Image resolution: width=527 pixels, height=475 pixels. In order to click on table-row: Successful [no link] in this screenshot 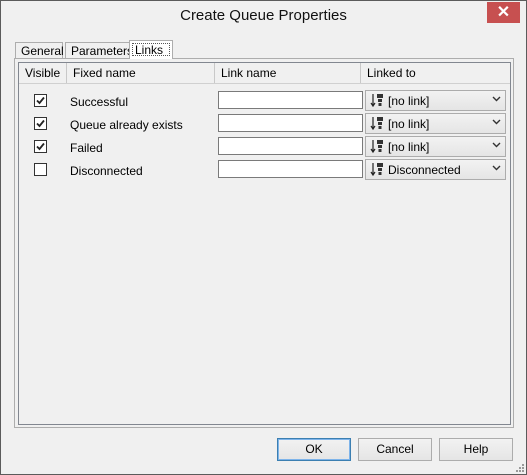, I will do `click(264, 101)`.